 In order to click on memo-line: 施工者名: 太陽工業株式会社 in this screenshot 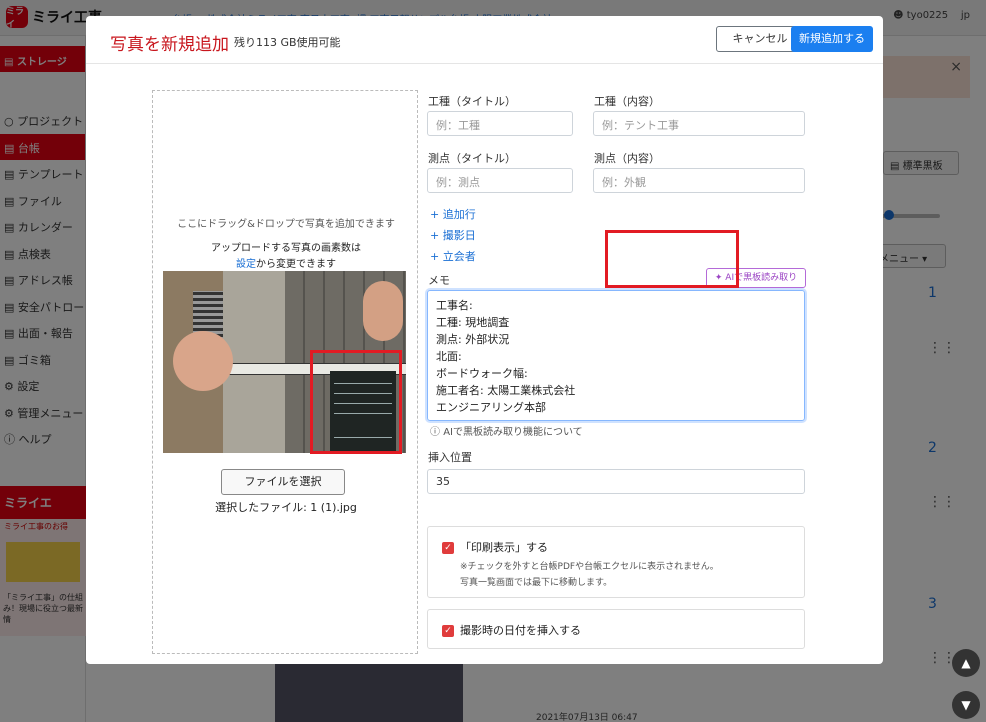, I will do `click(506, 390)`.